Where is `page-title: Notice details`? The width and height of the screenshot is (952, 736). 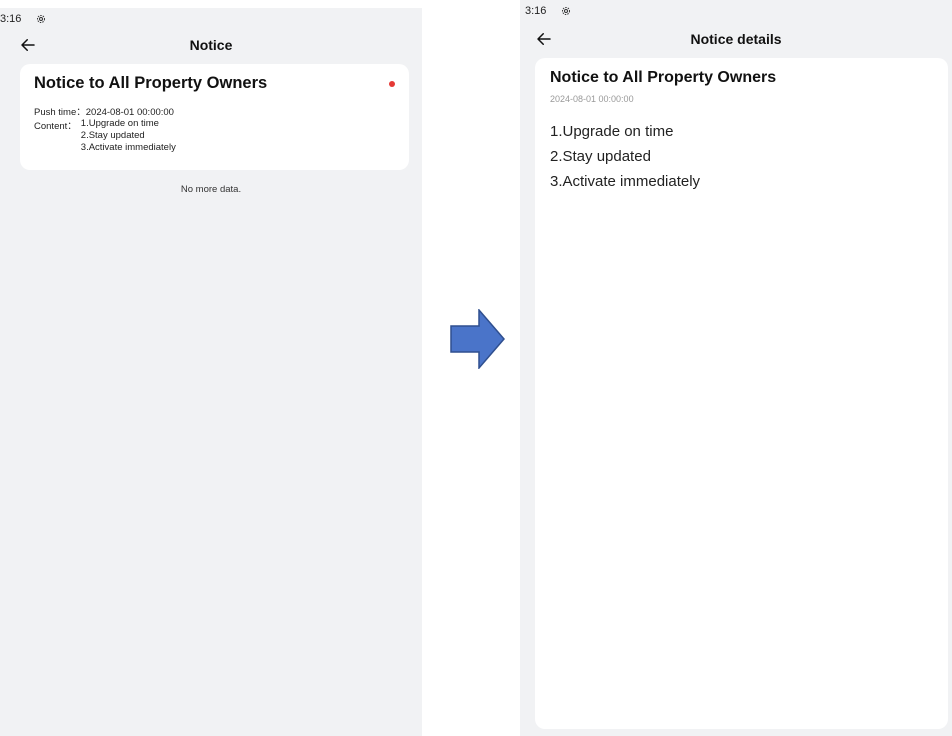
page-title: Notice details is located at coordinates (736, 39).